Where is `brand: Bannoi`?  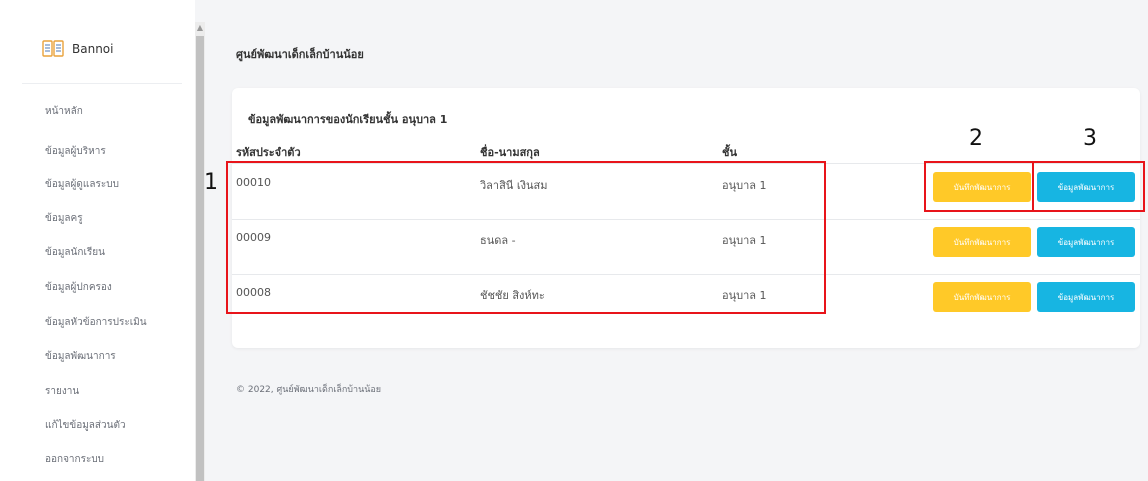
brand: Bannoi is located at coordinates (77, 49).